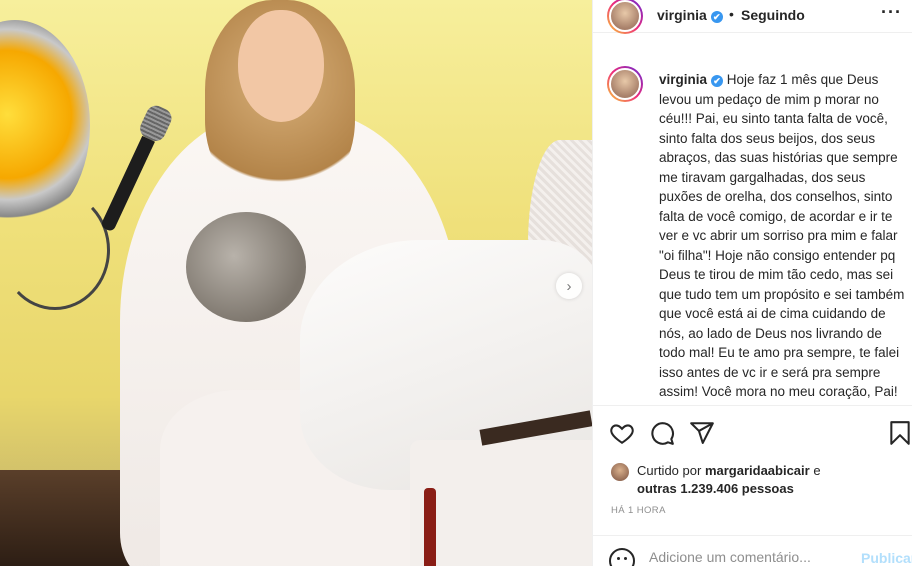 Image resolution: width=912 pixels, height=566 pixels. What do you see at coordinates (752, 433) in the screenshot?
I see `action-bar` at bounding box center [752, 433].